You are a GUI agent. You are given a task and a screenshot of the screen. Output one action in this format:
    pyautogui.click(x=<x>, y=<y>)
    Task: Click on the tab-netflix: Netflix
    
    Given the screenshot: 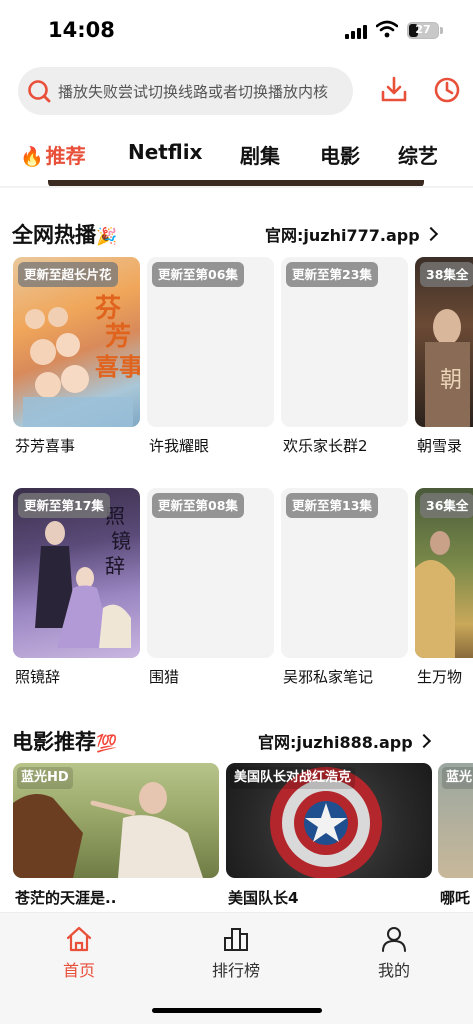 What is the action you would take?
    pyautogui.click(x=165, y=152)
    